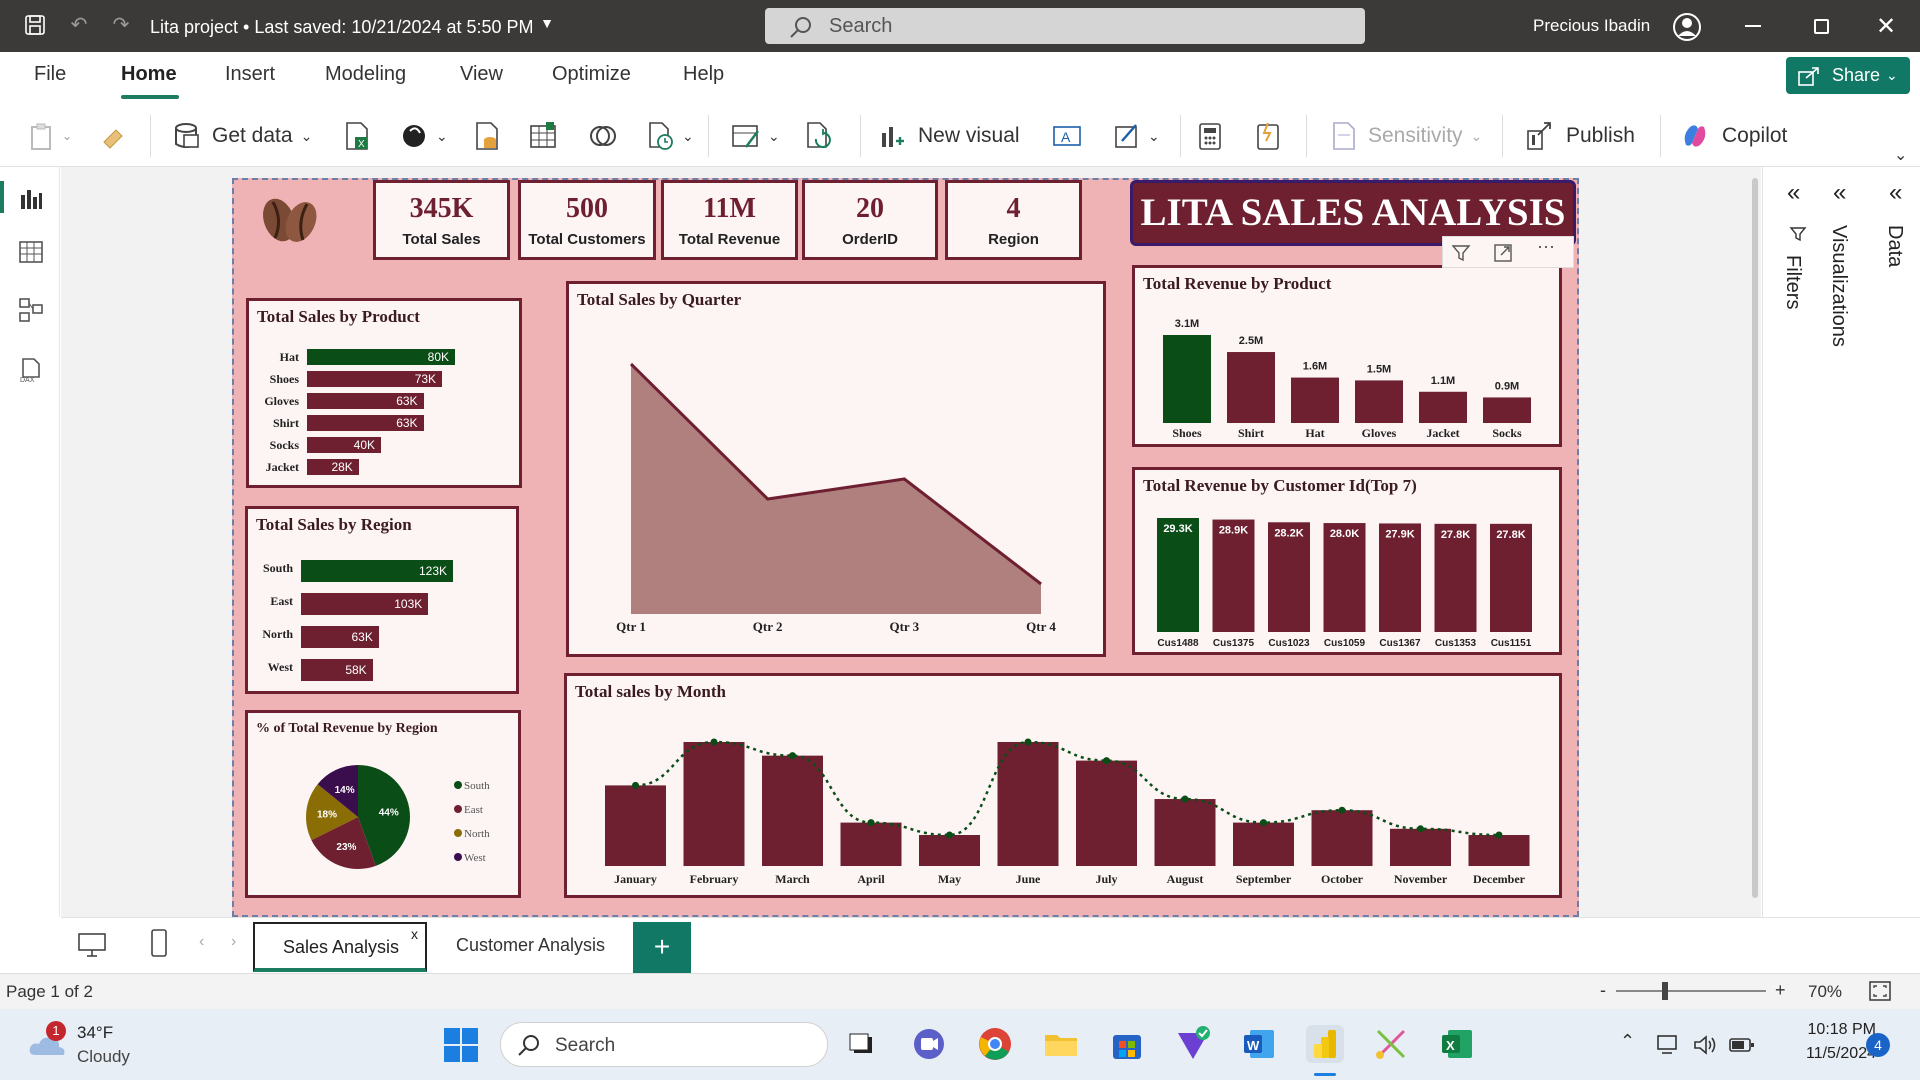  I want to click on focus-mode-icon, so click(1503, 253).